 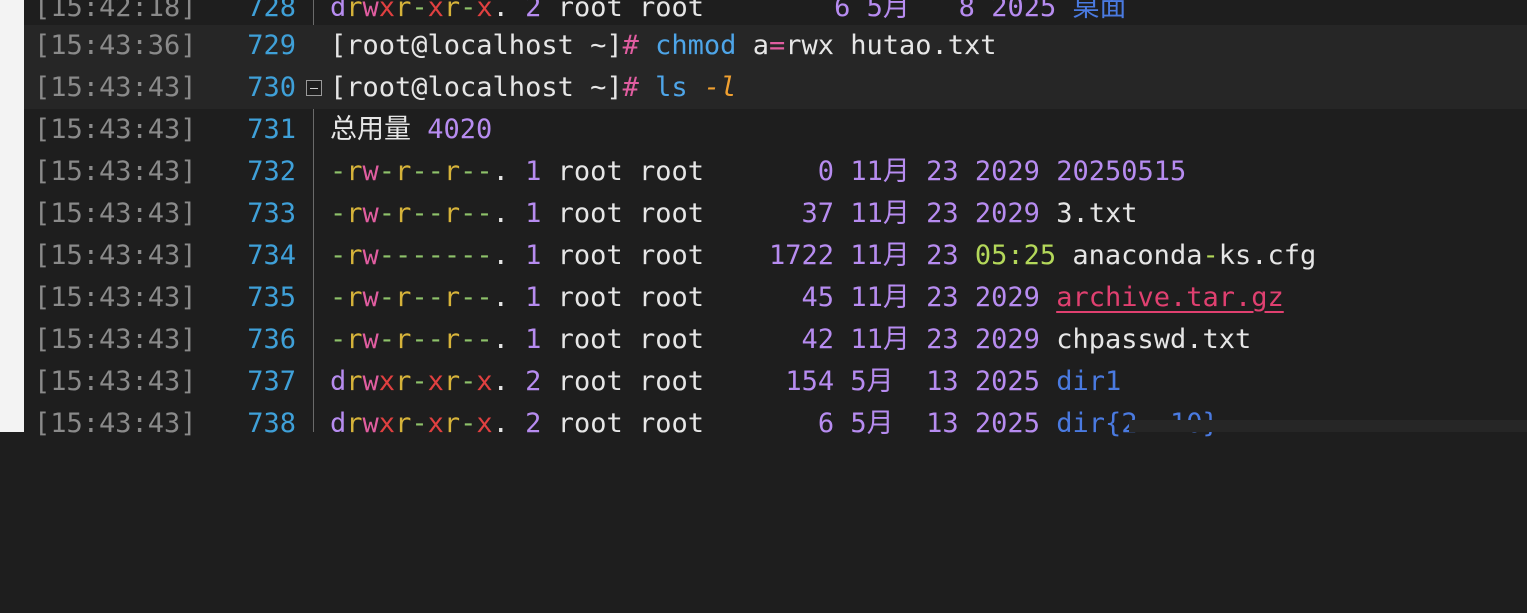 What do you see at coordinates (411, 129) in the screenshot?
I see `line-content: 总用量 4020` at bounding box center [411, 129].